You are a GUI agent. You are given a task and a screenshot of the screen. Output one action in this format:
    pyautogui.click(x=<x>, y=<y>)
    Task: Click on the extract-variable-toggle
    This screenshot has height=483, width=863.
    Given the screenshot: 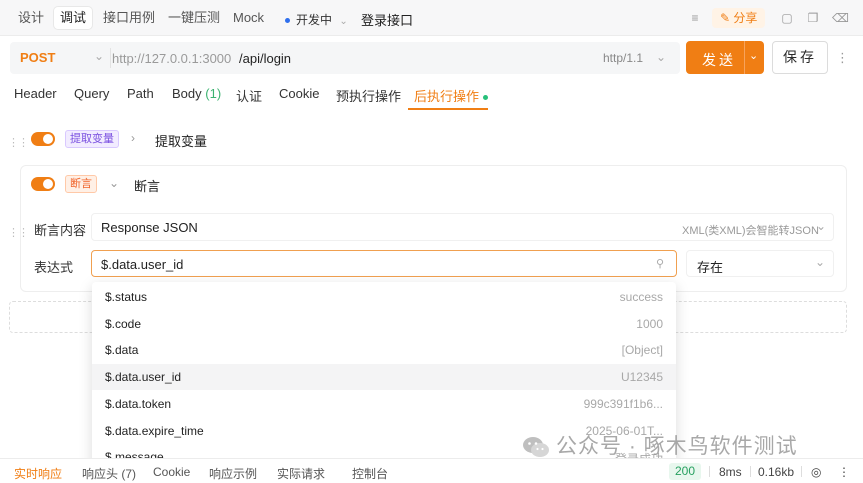 What is the action you would take?
    pyautogui.click(x=43, y=139)
    